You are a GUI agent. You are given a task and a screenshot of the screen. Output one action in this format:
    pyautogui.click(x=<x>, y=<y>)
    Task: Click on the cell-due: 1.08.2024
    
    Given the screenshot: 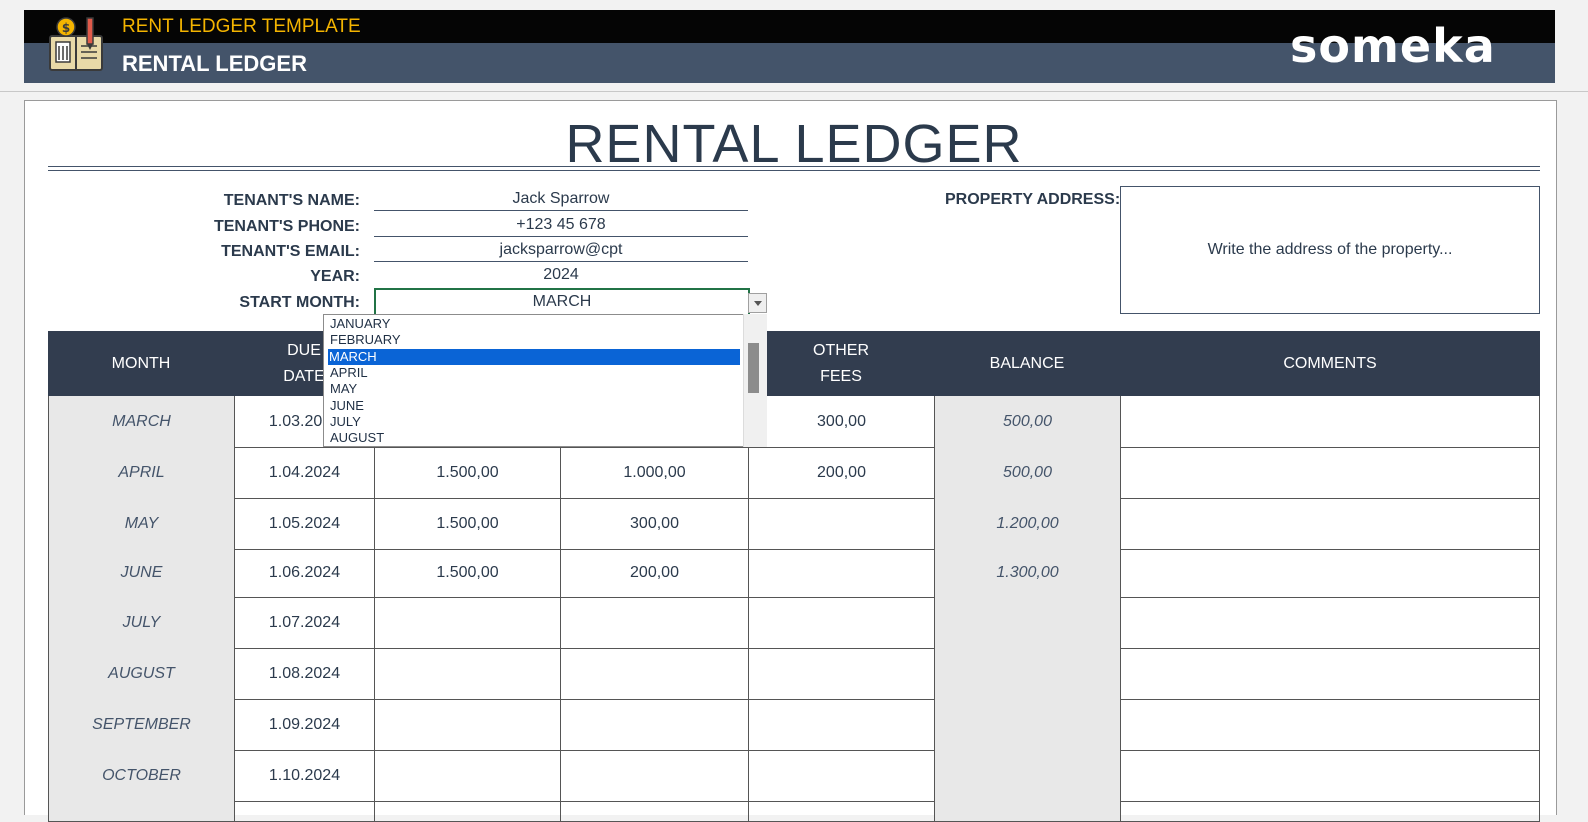 What is the action you would take?
    pyautogui.click(x=304, y=673)
    